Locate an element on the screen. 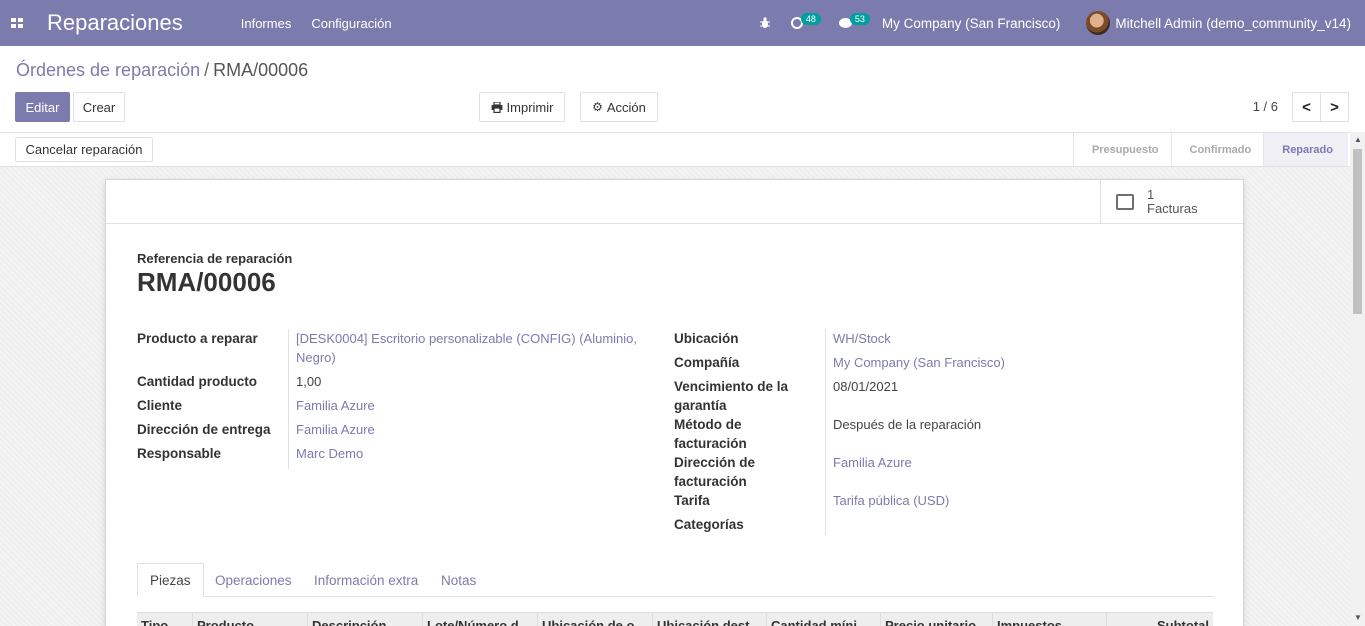 The image size is (1365, 626). print-button: Imprimir is located at coordinates (522, 107).